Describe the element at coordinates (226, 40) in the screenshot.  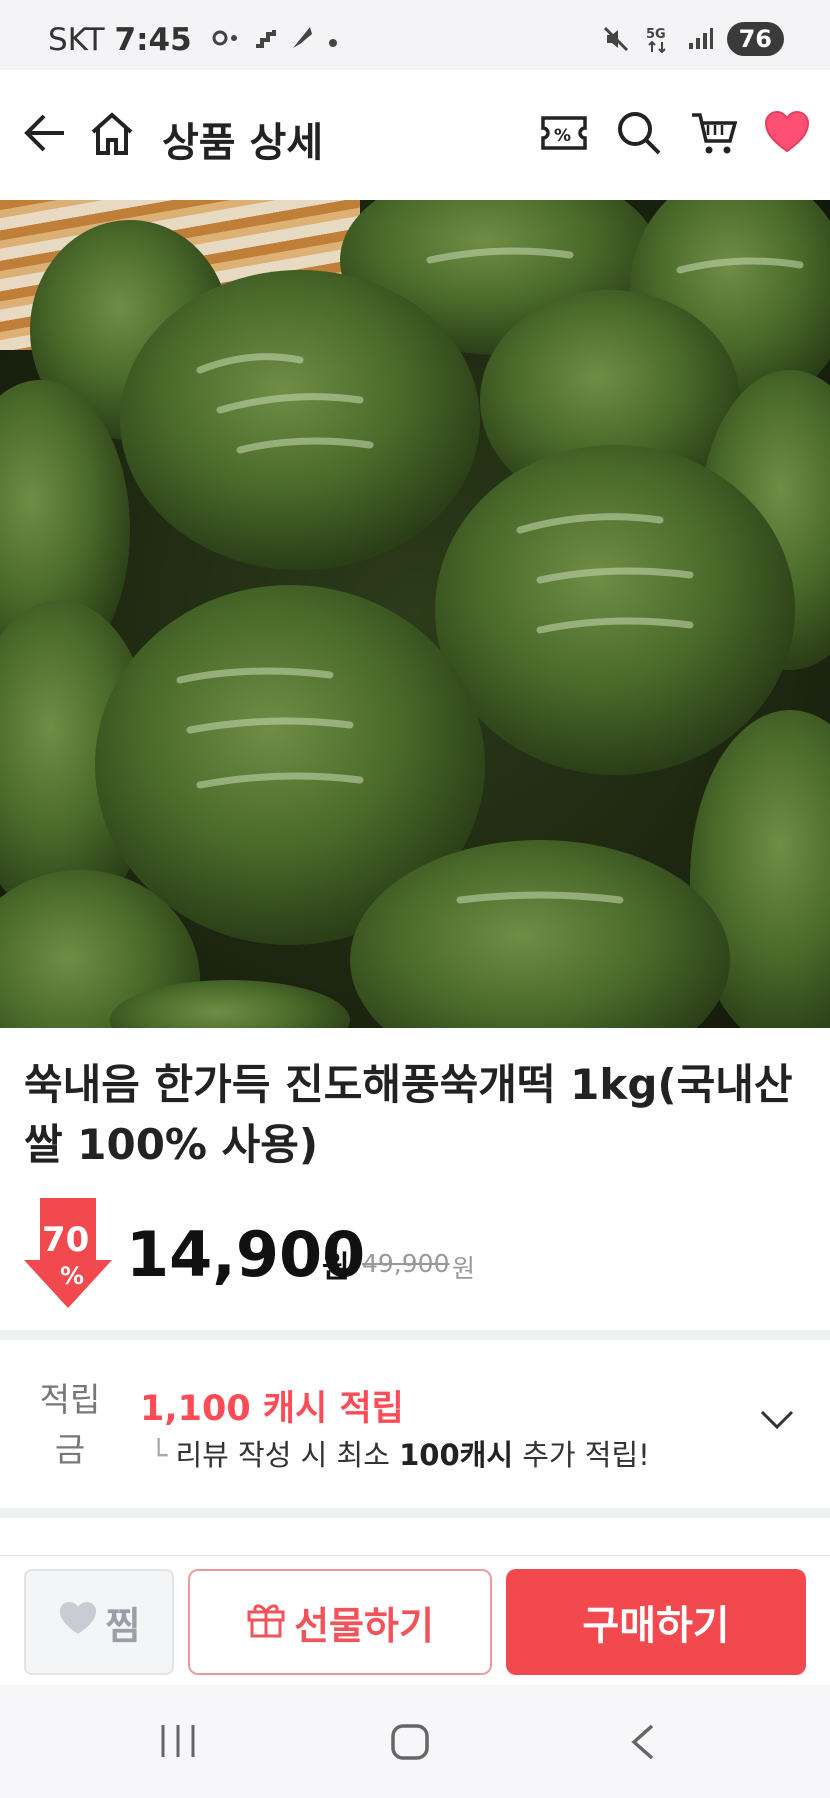
I see `link-icon` at that location.